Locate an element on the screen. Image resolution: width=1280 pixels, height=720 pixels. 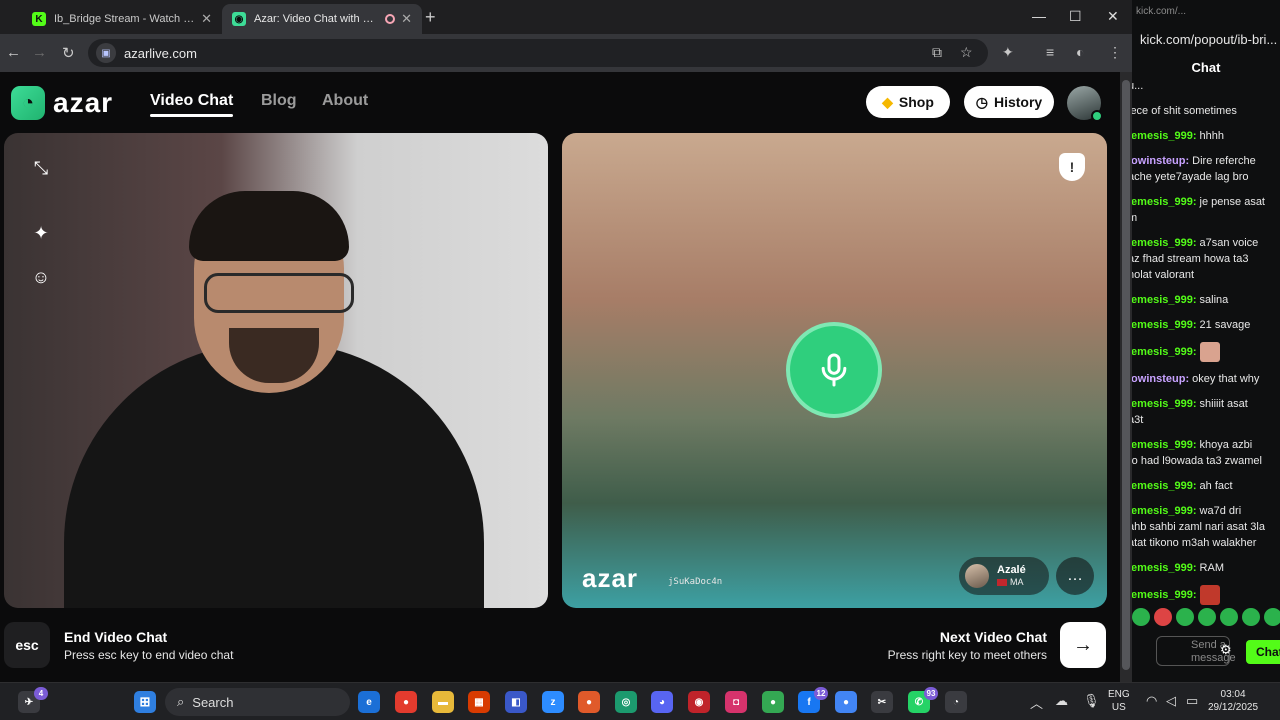
nav-blog: Blog is located at coordinates (279, 101).